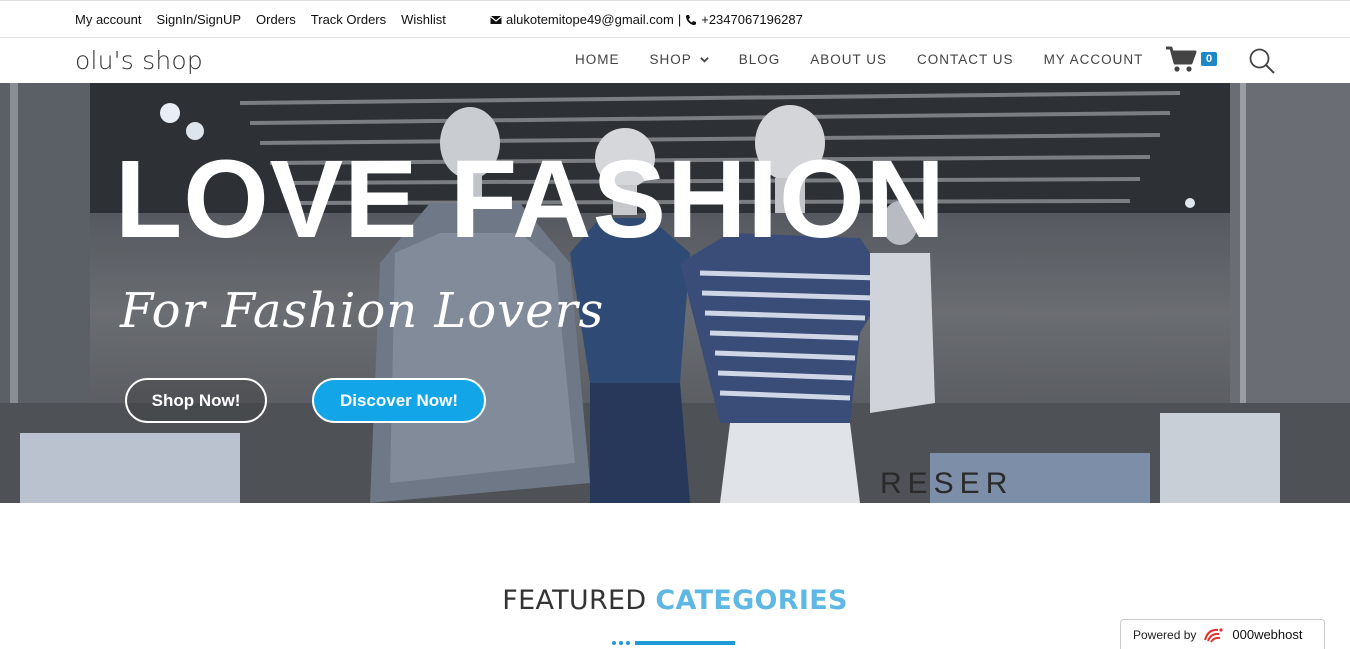 This screenshot has width=1350, height=649. I want to click on nav-shop: SHOP, so click(679, 59).